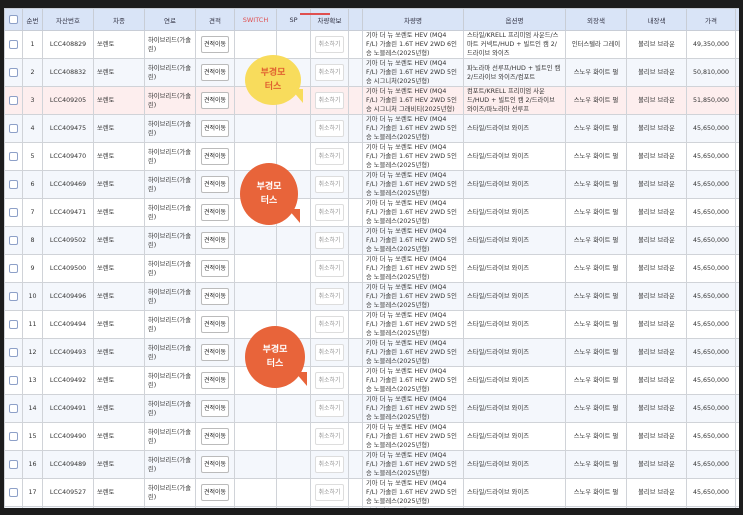 This screenshot has width=743, height=515. Describe the element at coordinates (170, 156) in the screenshot. I see `fuel-type: 하이브리드(가솔린)` at that location.